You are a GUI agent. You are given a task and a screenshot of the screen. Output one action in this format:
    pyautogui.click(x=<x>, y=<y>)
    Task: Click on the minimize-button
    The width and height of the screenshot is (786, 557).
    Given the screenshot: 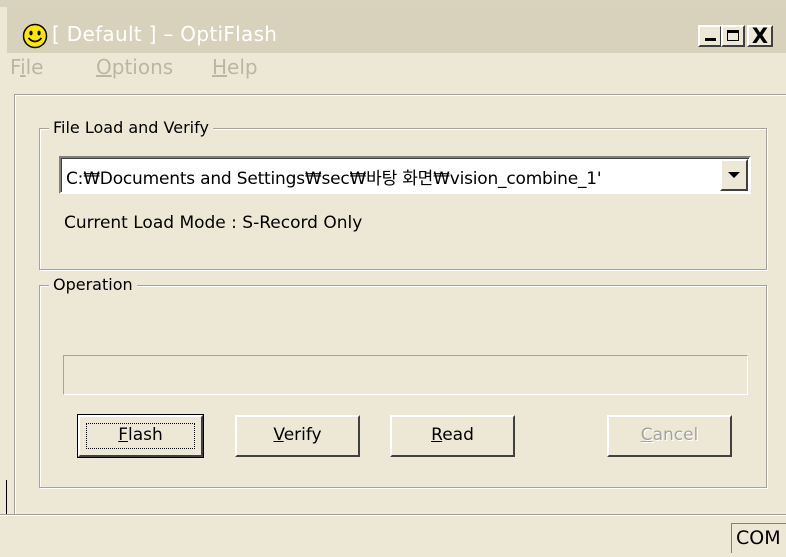 What is the action you would take?
    pyautogui.click(x=710, y=36)
    